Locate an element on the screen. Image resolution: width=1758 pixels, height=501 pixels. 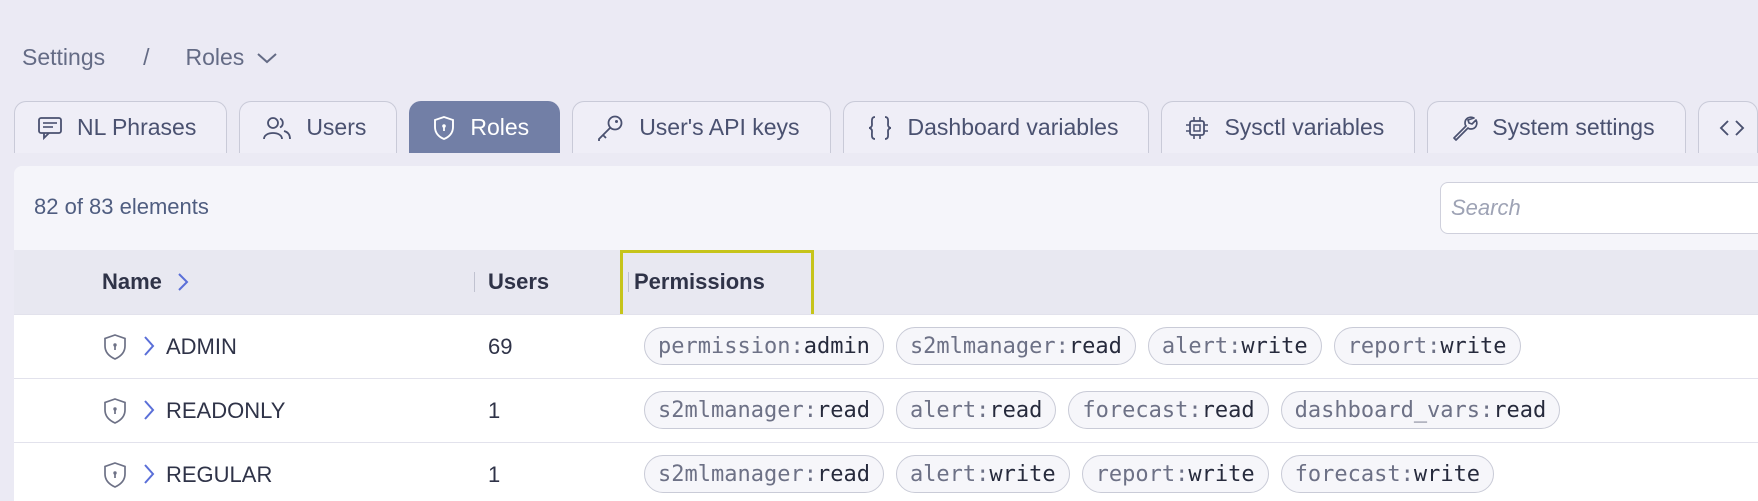
permission-chip: permission: admin is located at coordinates (764, 346).